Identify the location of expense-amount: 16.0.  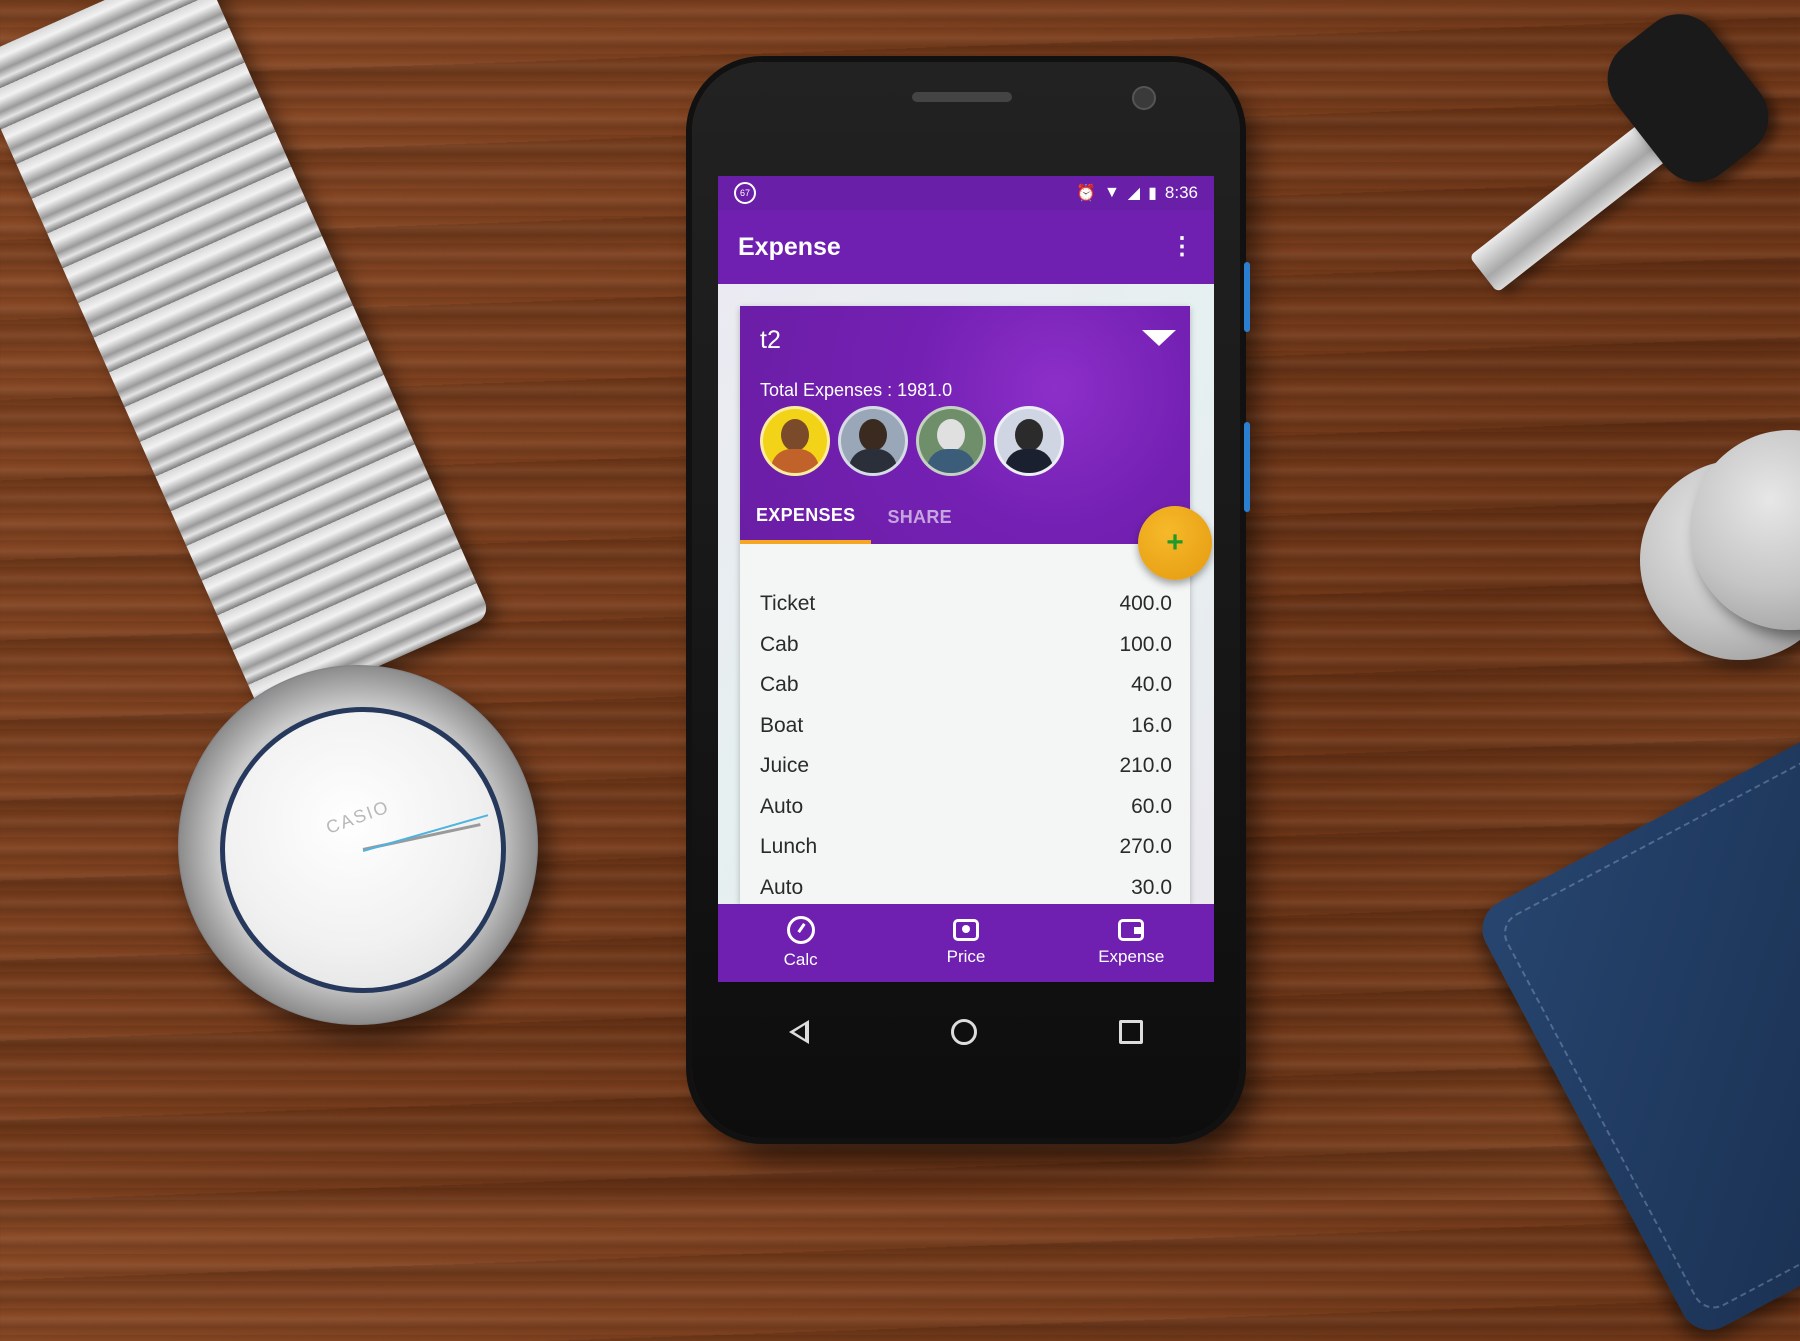
(1151, 725).